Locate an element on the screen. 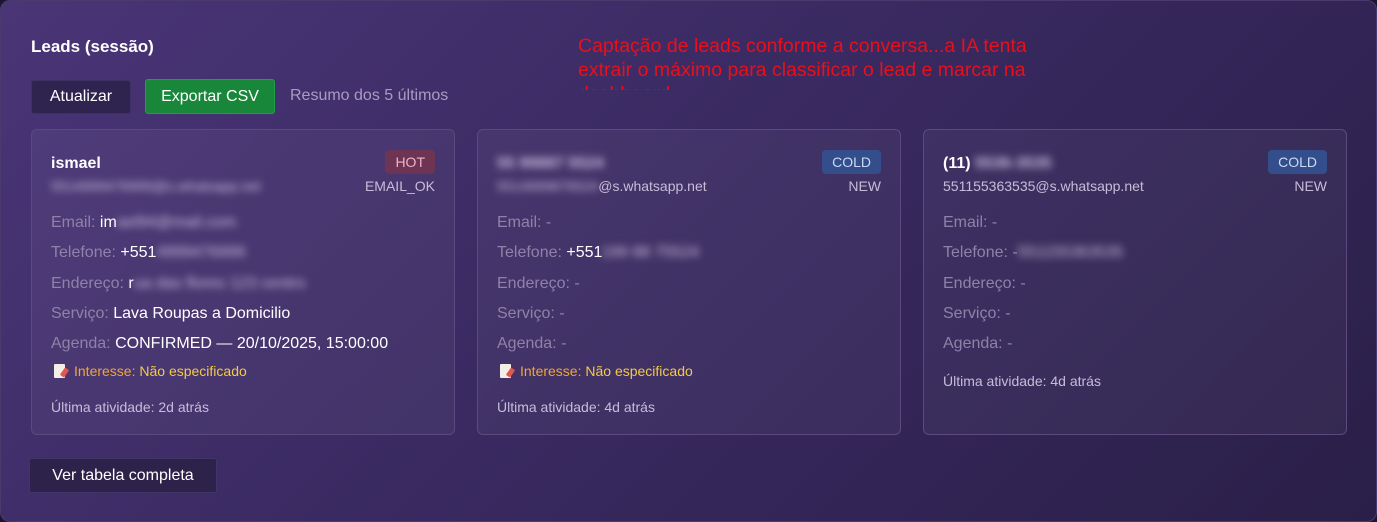 The width and height of the screenshot is (1377, 522). panel-title: Leads (sessão) is located at coordinates (92, 46).